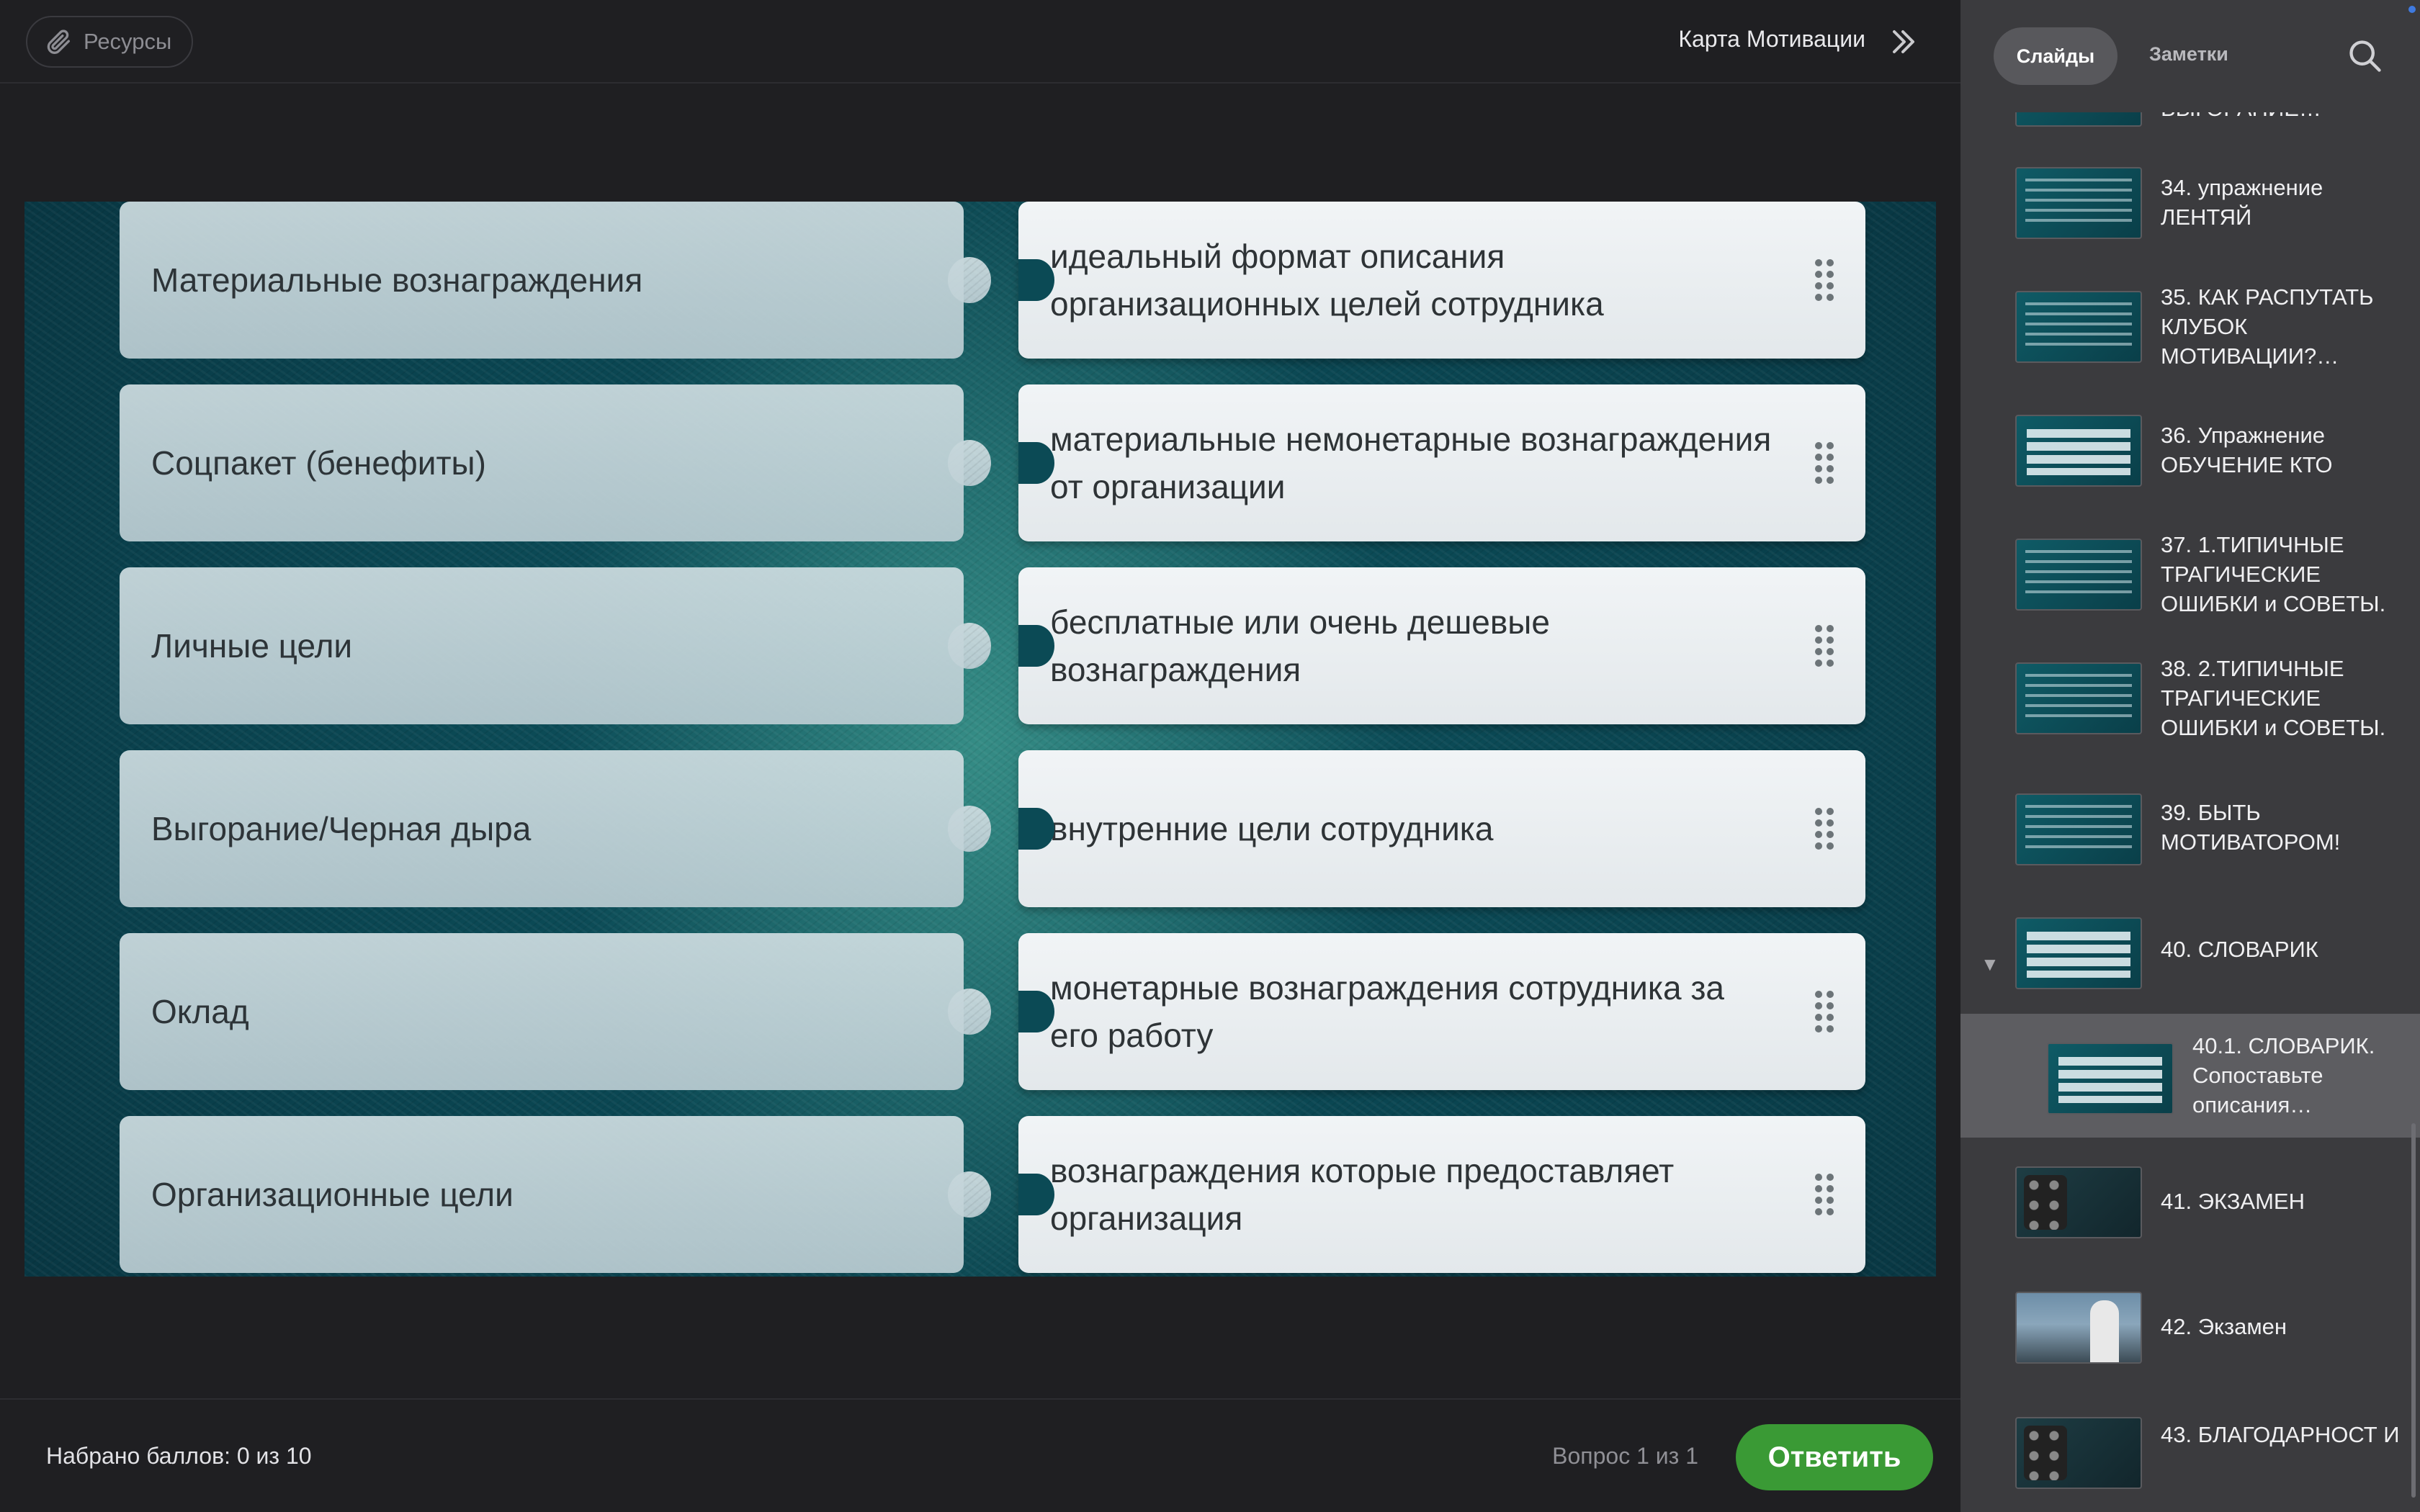 The width and height of the screenshot is (2420, 1512). Describe the element at coordinates (1625, 1456) in the screenshot. I see `question-counter: Вопрос 1 из 1` at that location.